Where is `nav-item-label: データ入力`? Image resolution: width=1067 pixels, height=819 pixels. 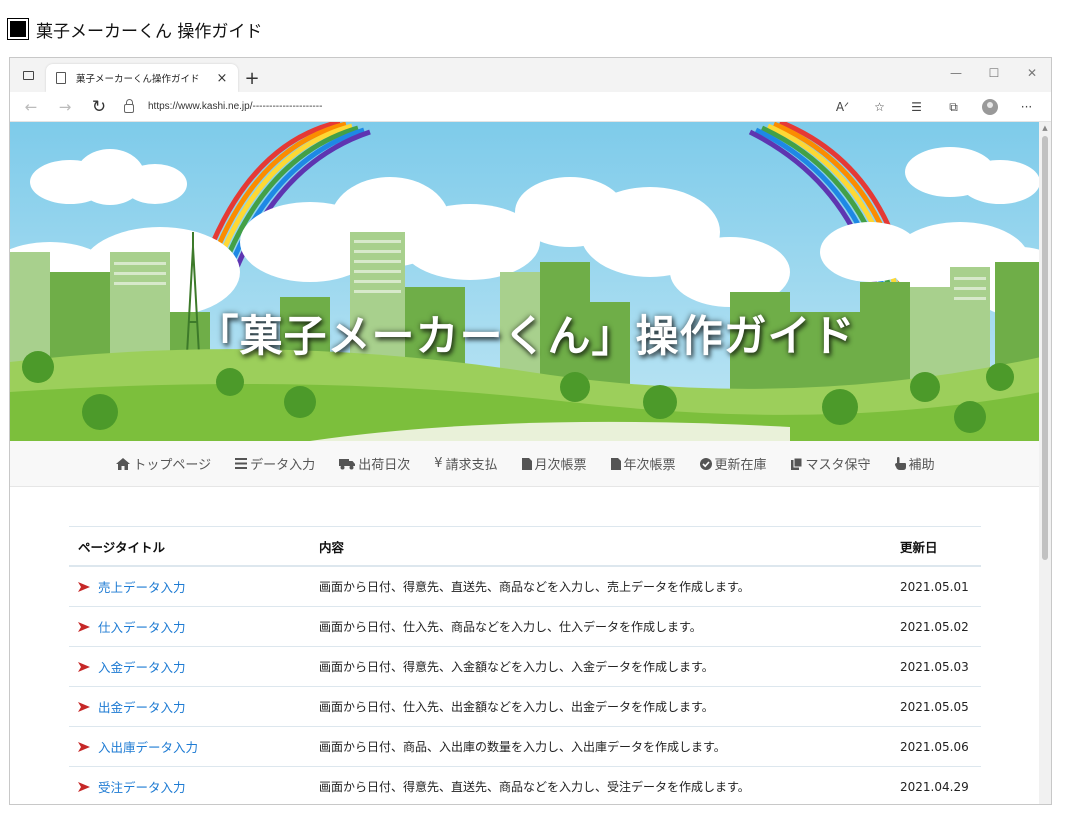
nav-item-label: データ入力 is located at coordinates (283, 465).